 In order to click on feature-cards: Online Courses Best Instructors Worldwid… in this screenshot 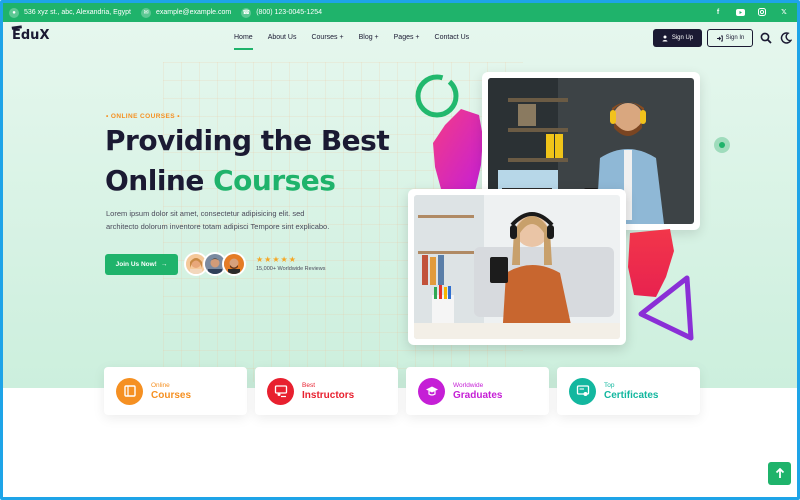, I will do `click(402, 391)`.